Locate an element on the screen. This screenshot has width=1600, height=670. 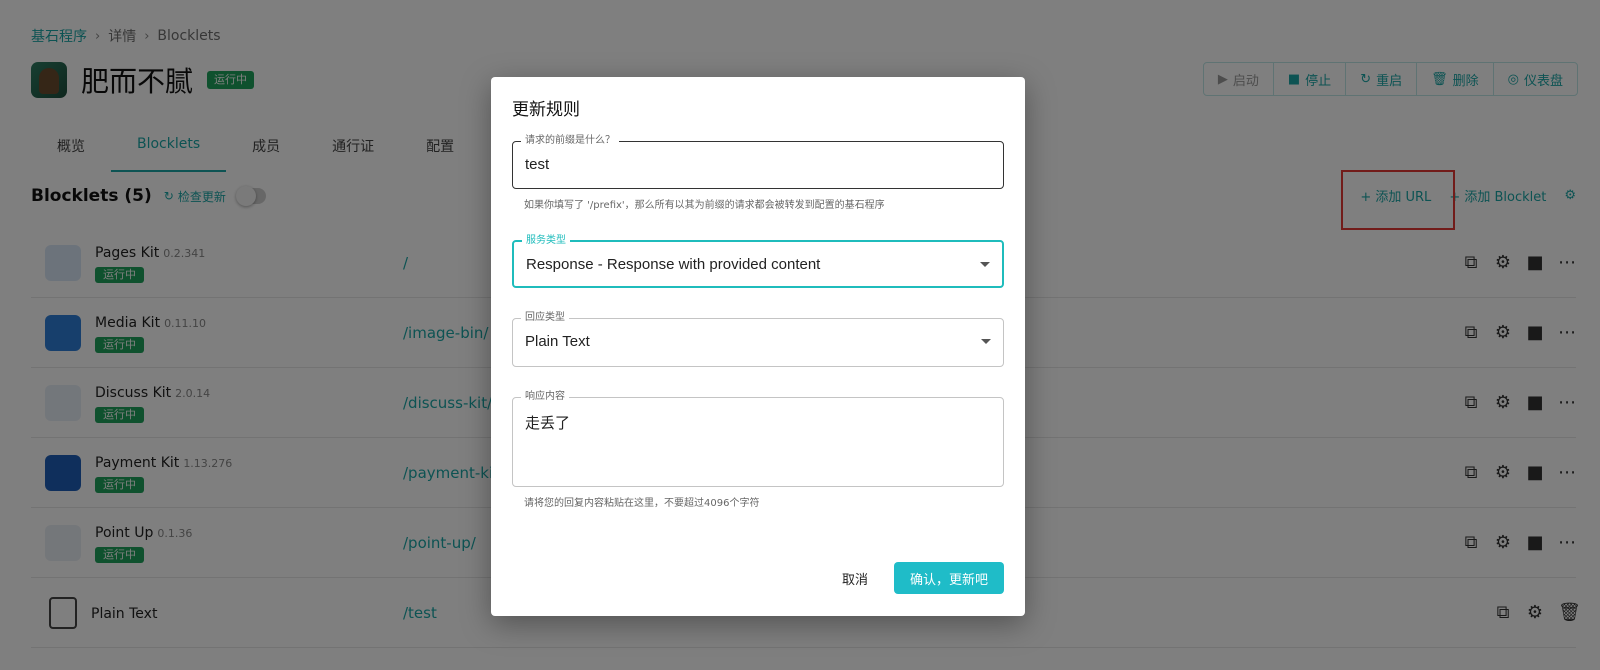
prefix-input: test is located at coordinates (537, 164).